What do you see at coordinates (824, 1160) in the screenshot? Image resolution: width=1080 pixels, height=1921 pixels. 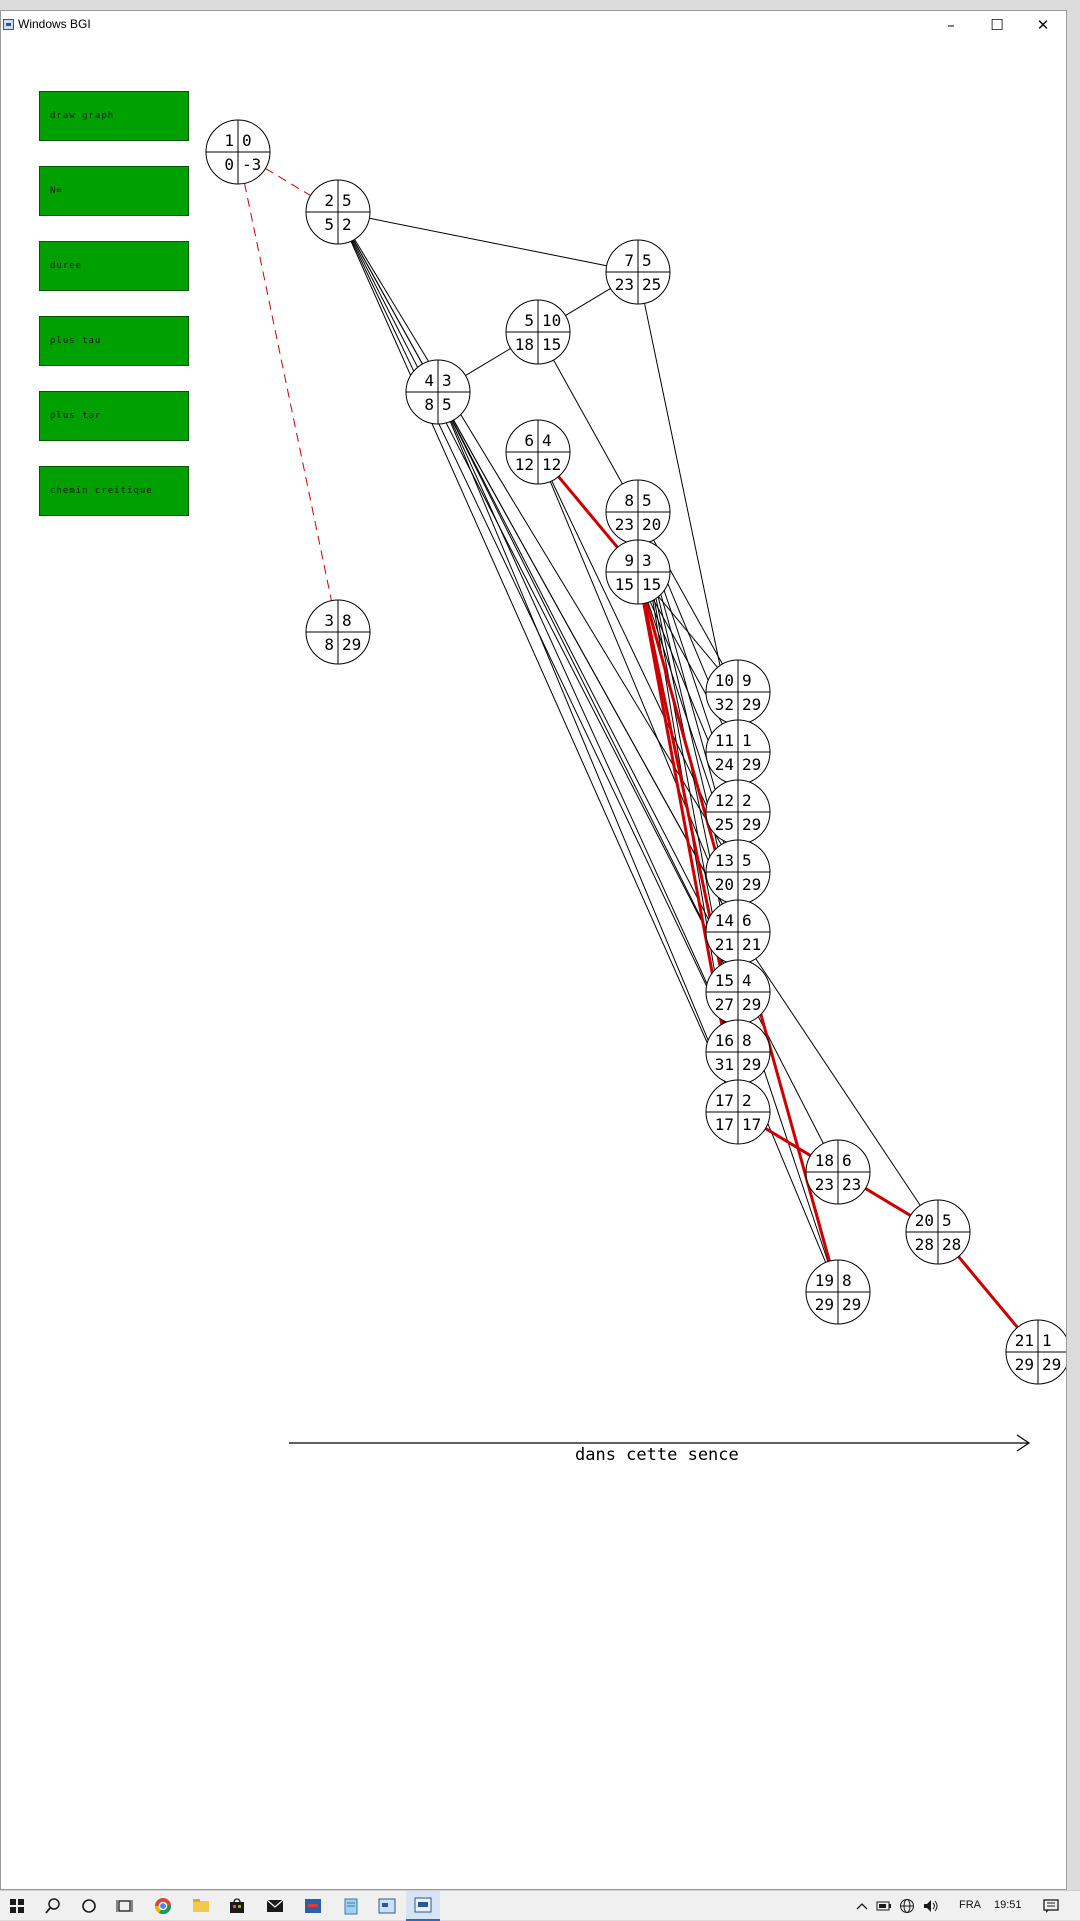 I see `node-id-label: 18` at bounding box center [824, 1160].